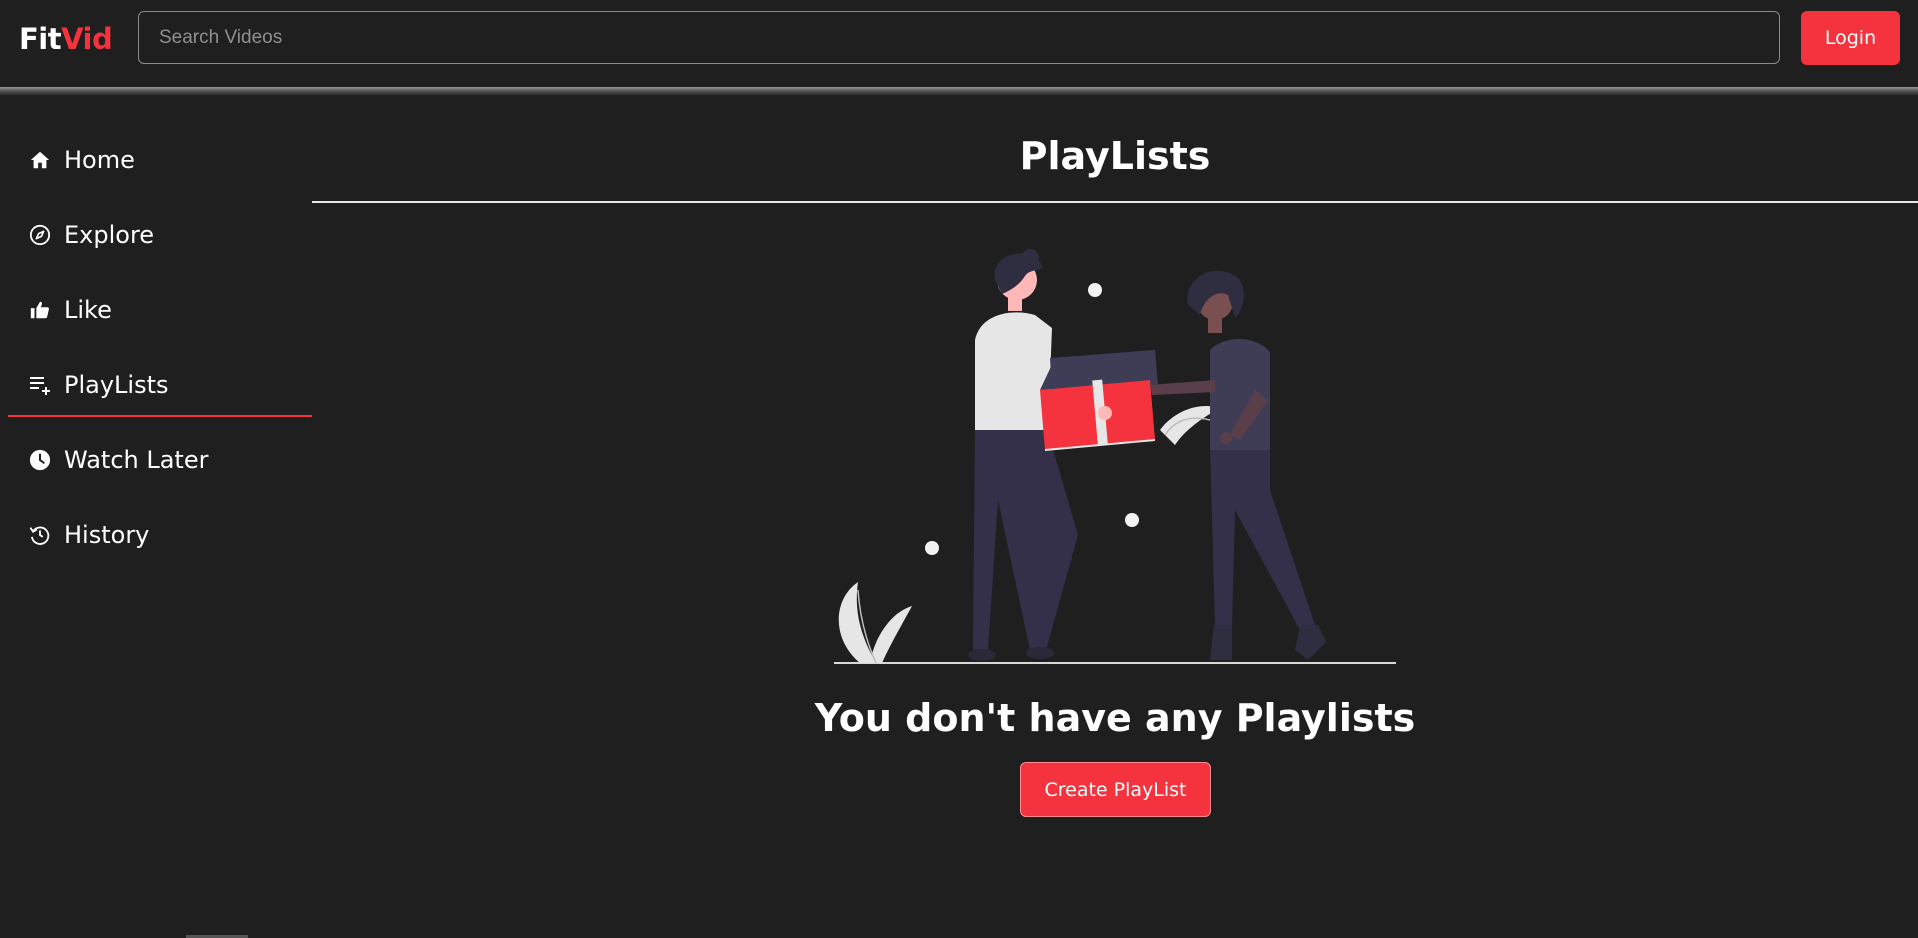  Describe the element at coordinates (40, 39) in the screenshot. I see `logo-text-fit: Fit` at that location.